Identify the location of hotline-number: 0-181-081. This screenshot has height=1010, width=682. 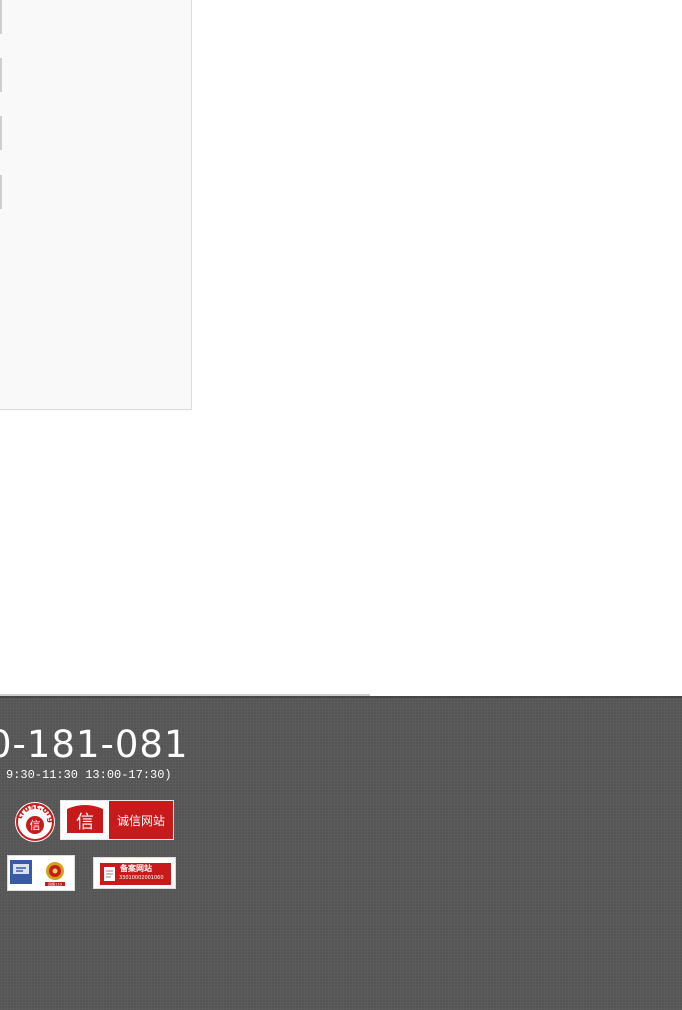
(94, 744).